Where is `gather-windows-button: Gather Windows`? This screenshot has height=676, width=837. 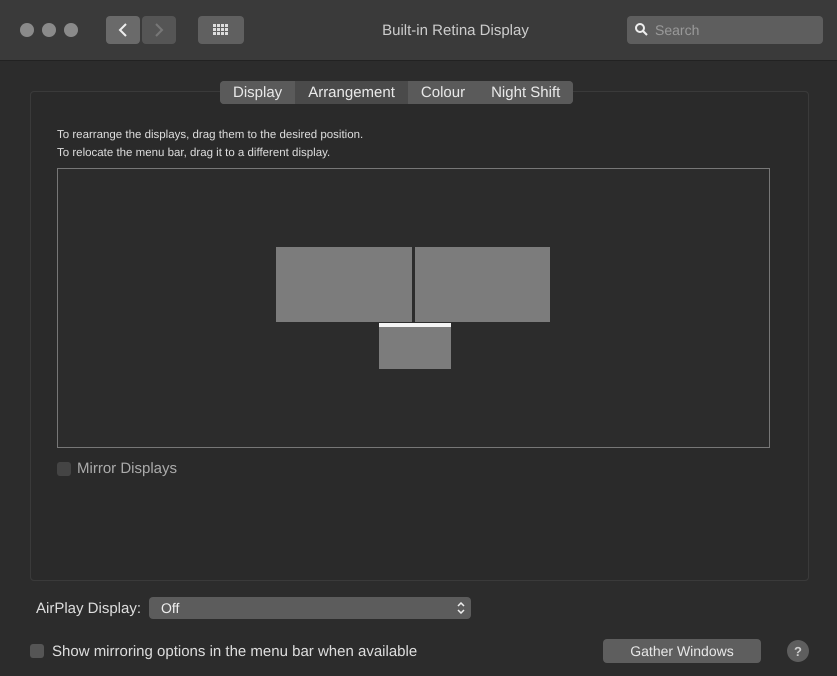
gather-windows-button: Gather Windows is located at coordinates (682, 651).